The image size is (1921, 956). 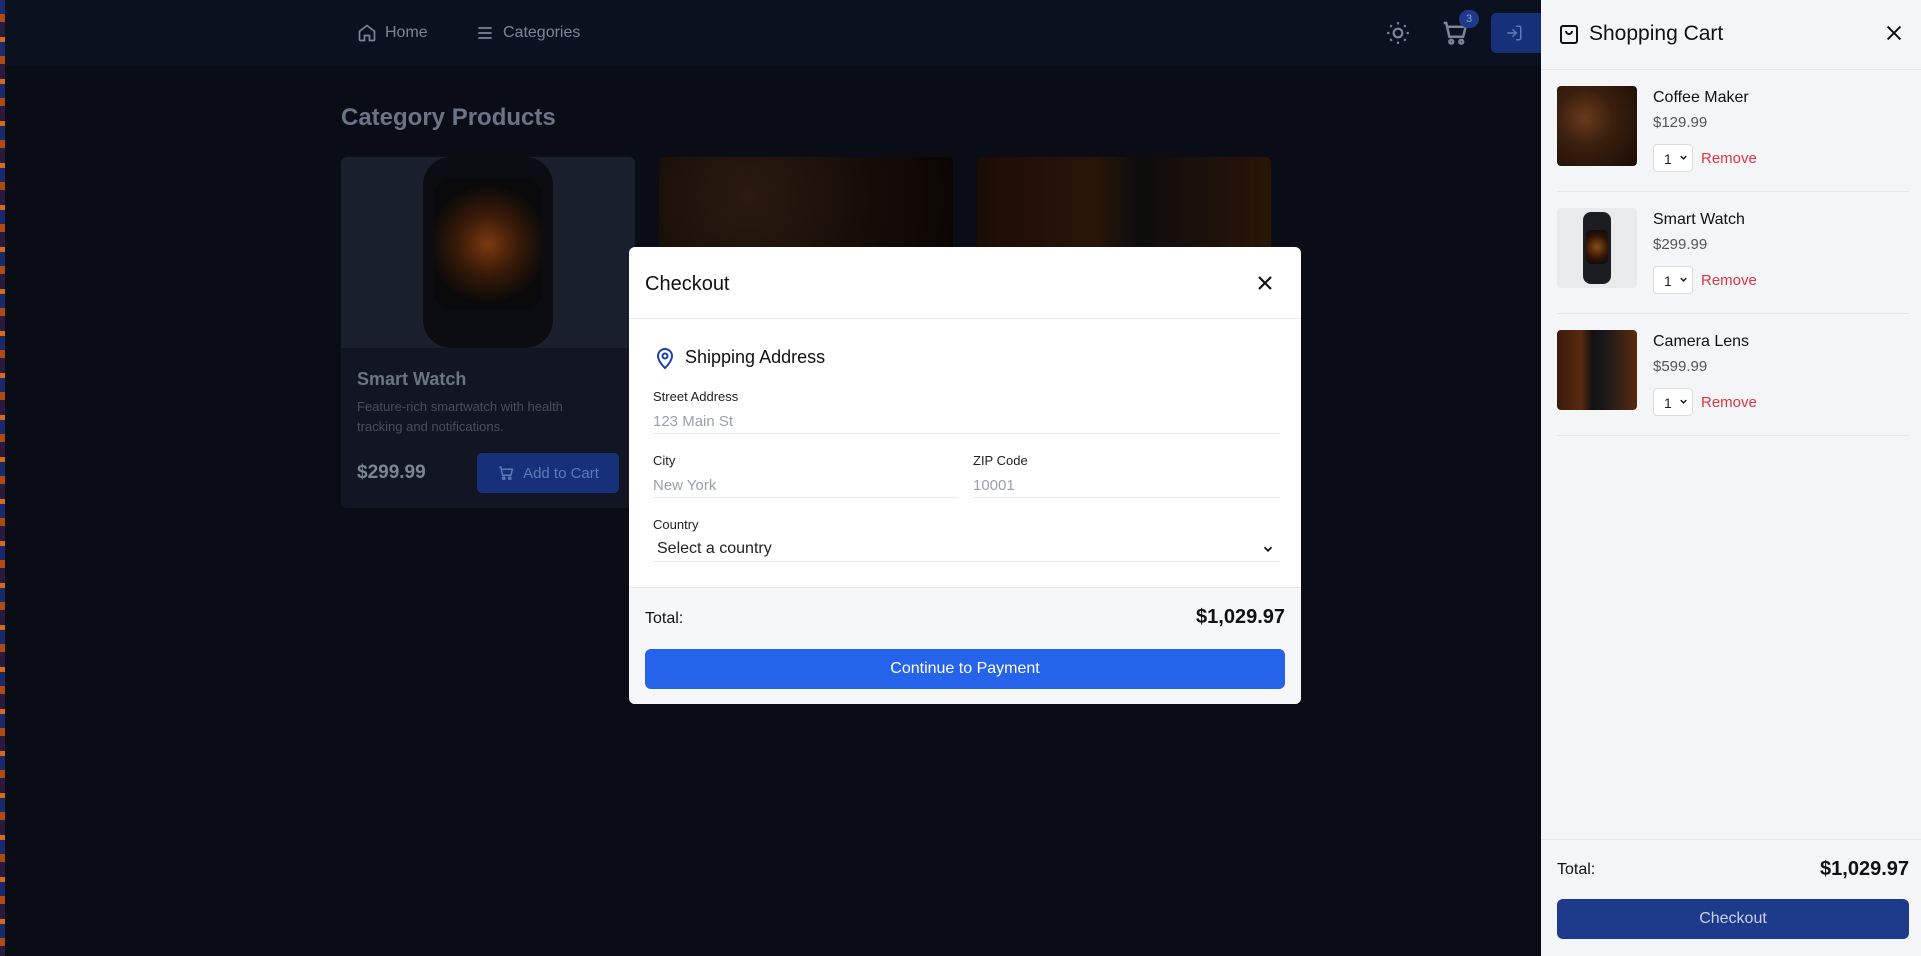 What do you see at coordinates (1680, 366) in the screenshot?
I see `cart-item-price: $599.99` at bounding box center [1680, 366].